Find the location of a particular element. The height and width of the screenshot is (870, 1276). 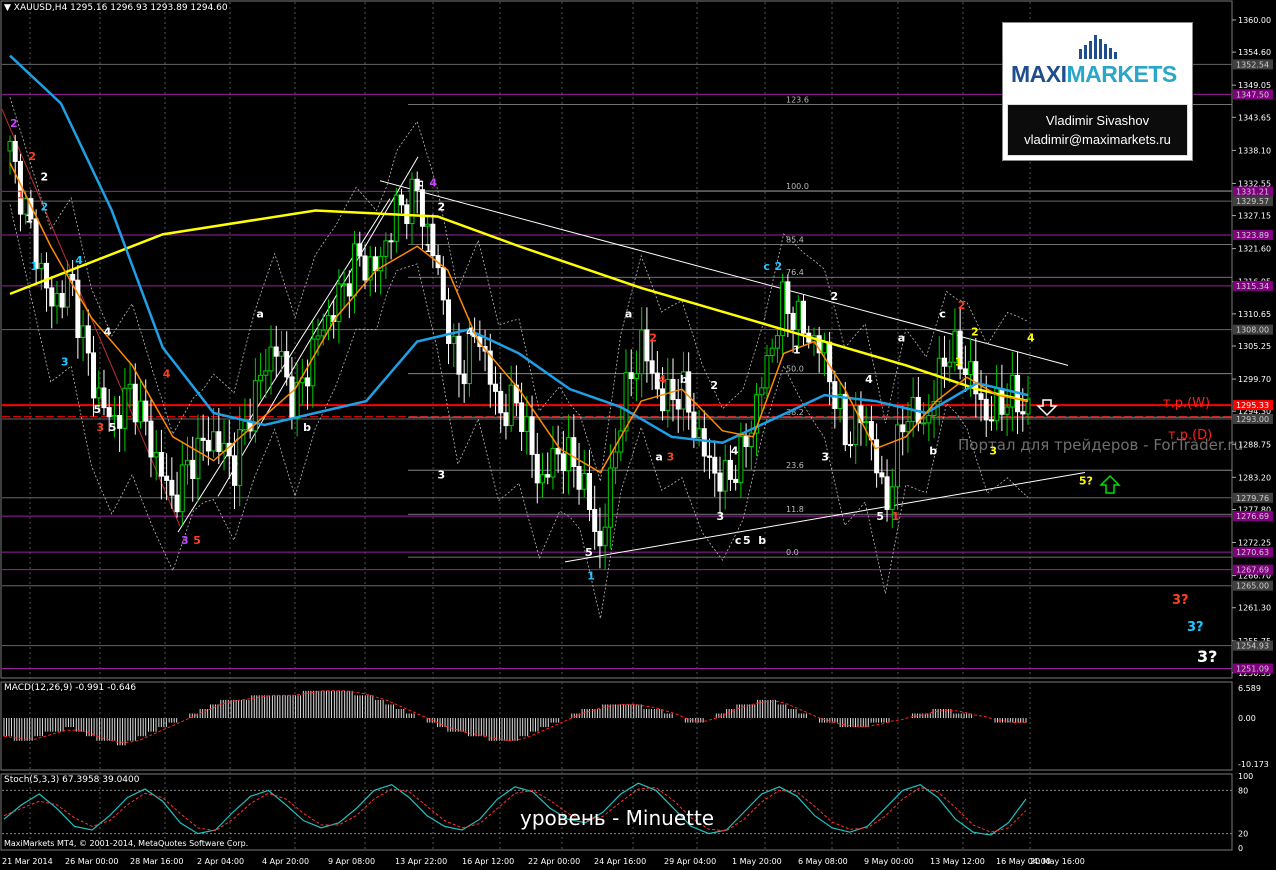

wave-label: c is located at coordinates (420, 183).